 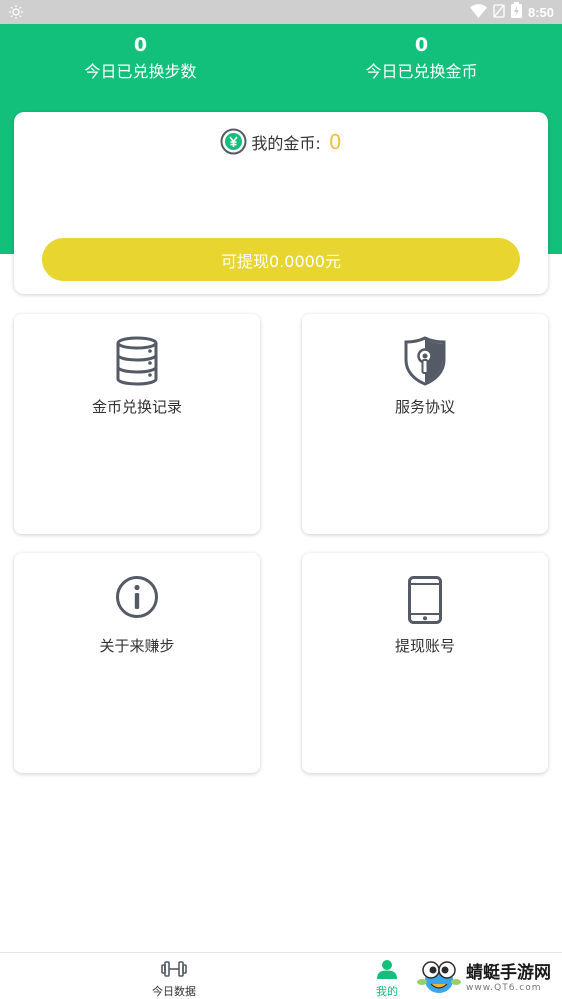 I want to click on steps-label: 今日已兑换步数, so click(x=140, y=71).